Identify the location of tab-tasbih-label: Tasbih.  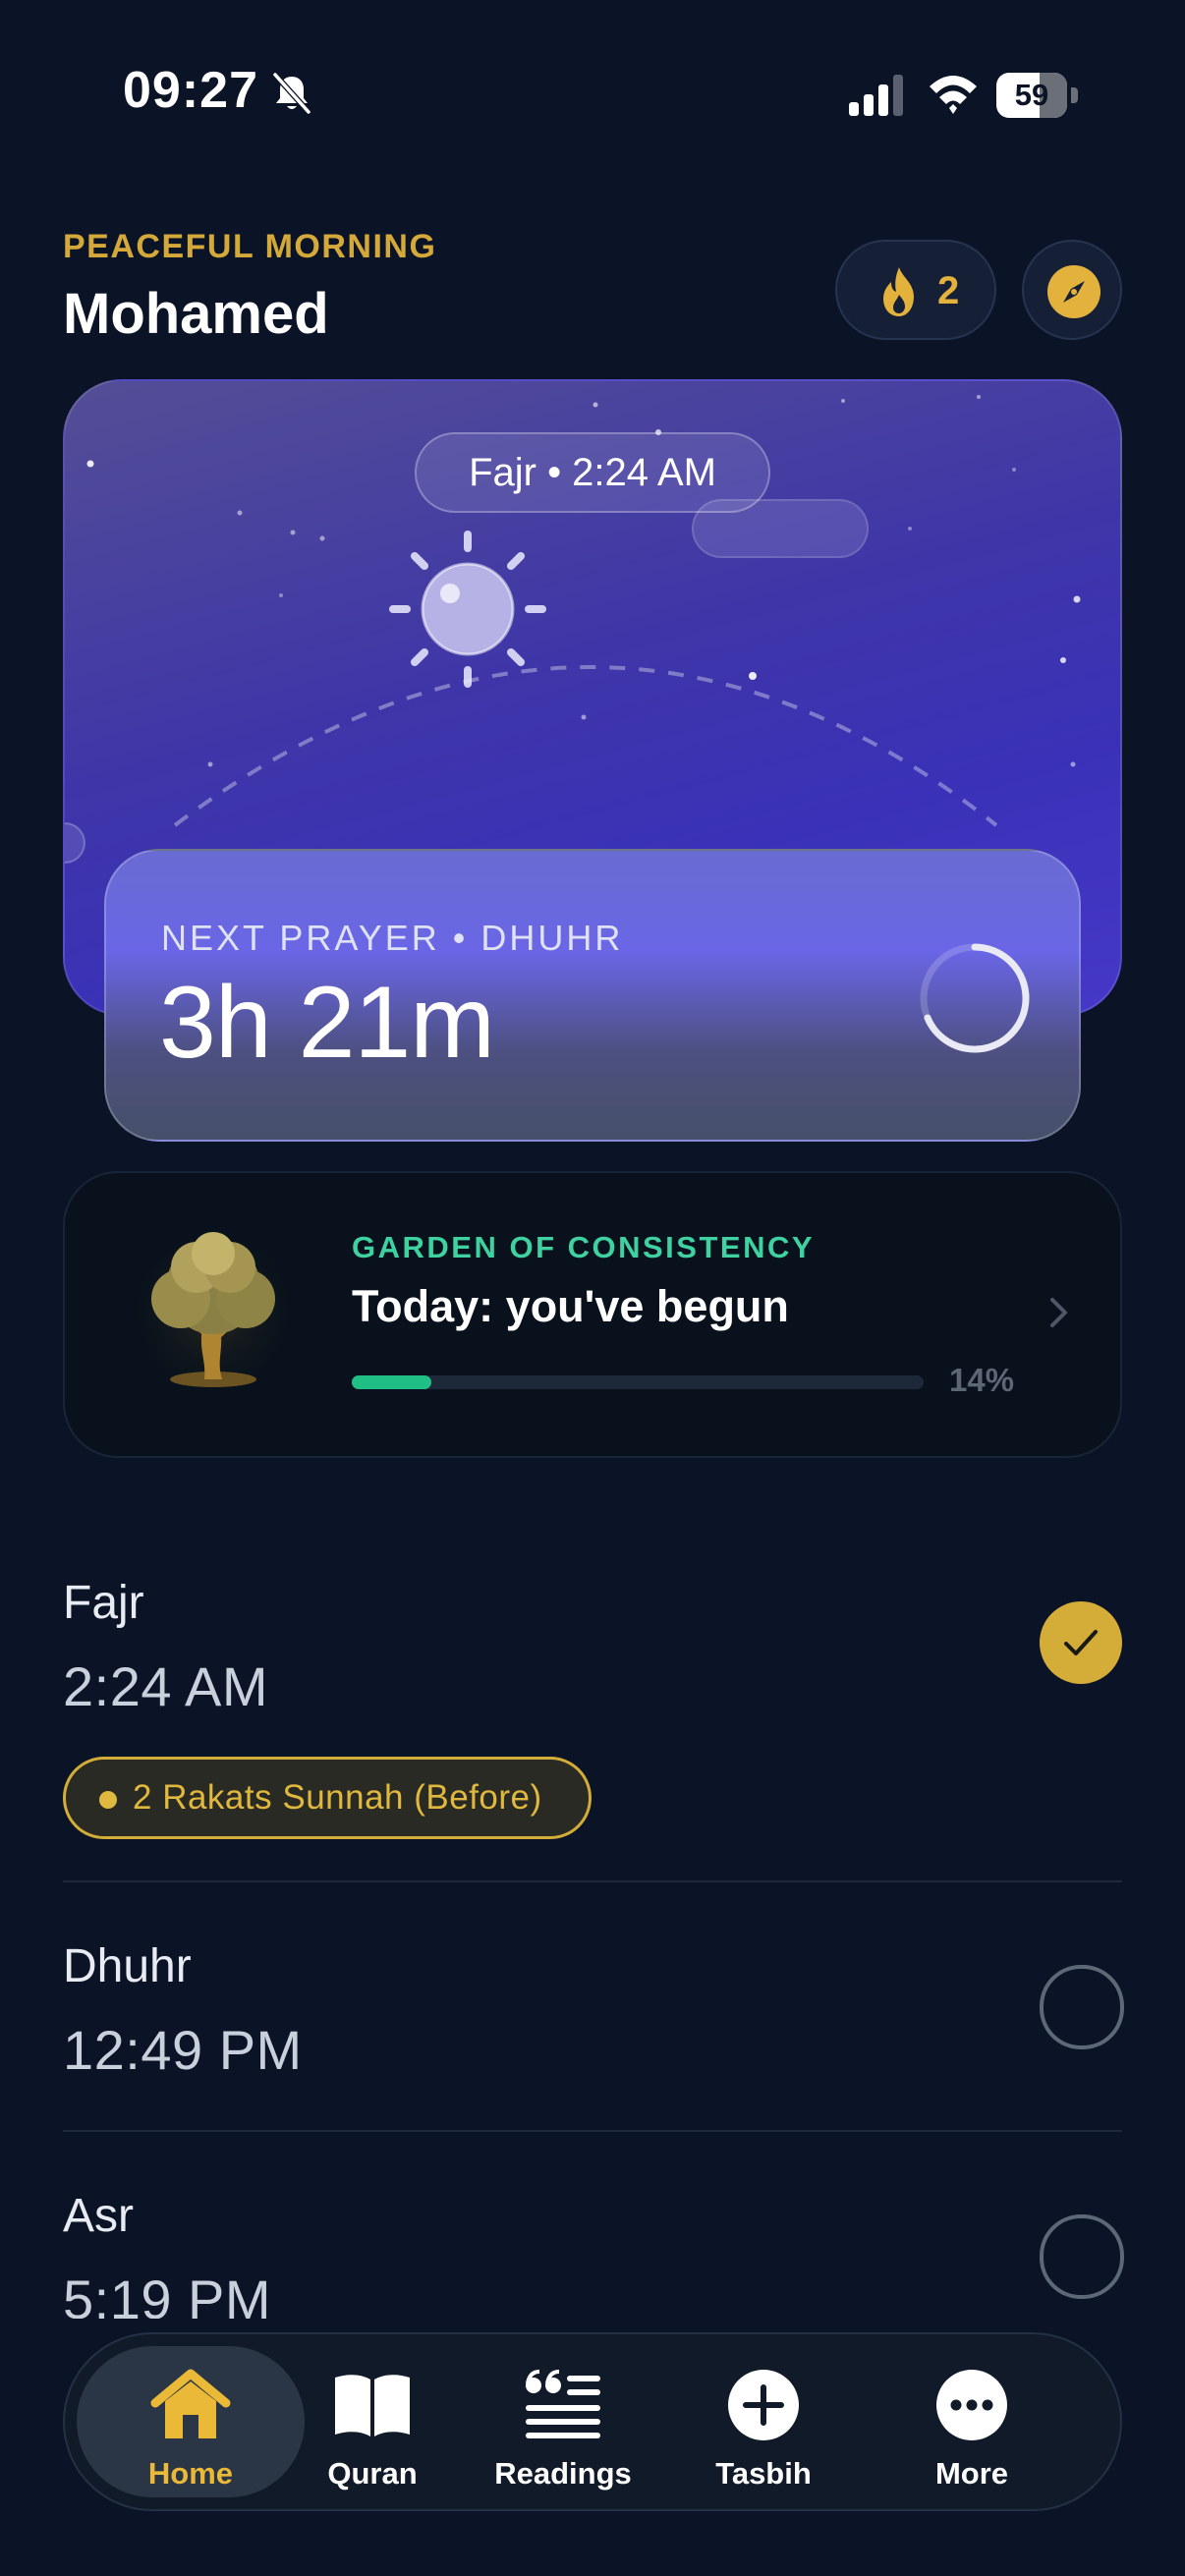
(763, 2473).